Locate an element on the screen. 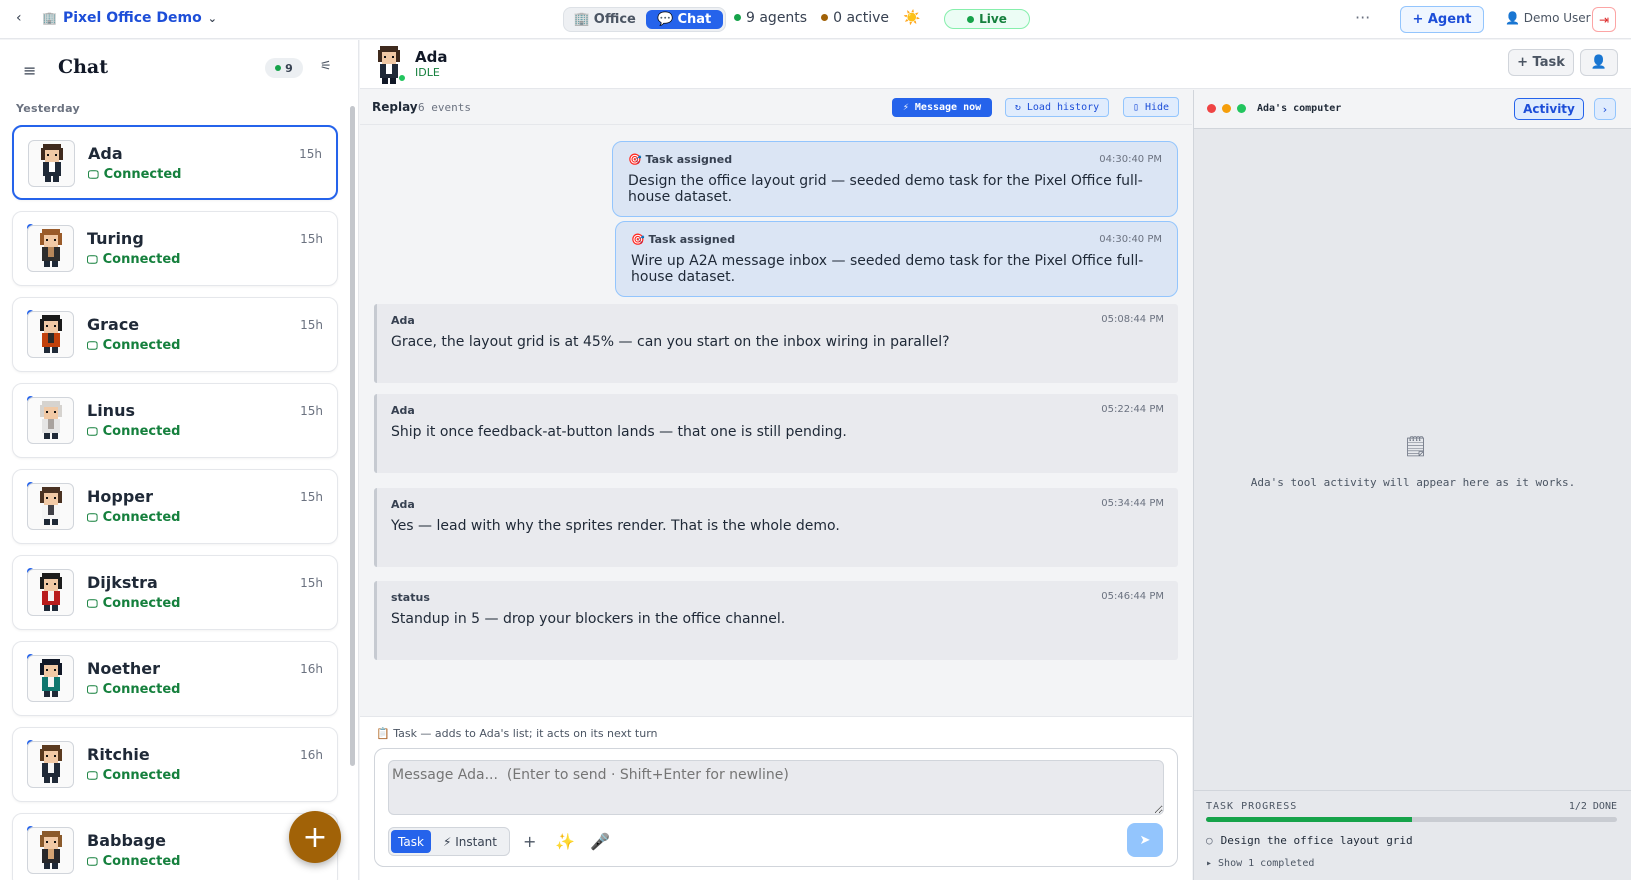 This screenshot has height=880, width=1631. live-badge: Live is located at coordinates (987, 19).